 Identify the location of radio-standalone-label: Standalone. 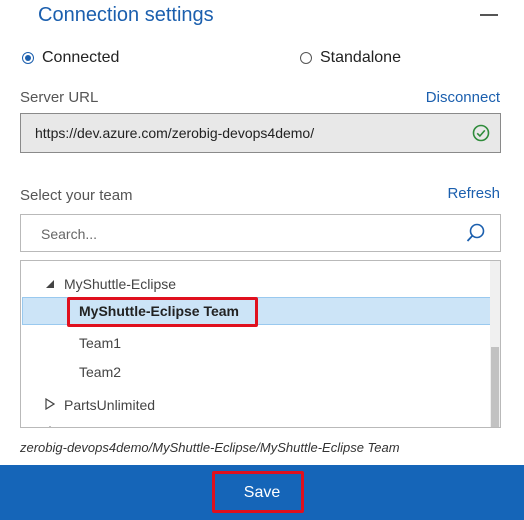
(360, 57).